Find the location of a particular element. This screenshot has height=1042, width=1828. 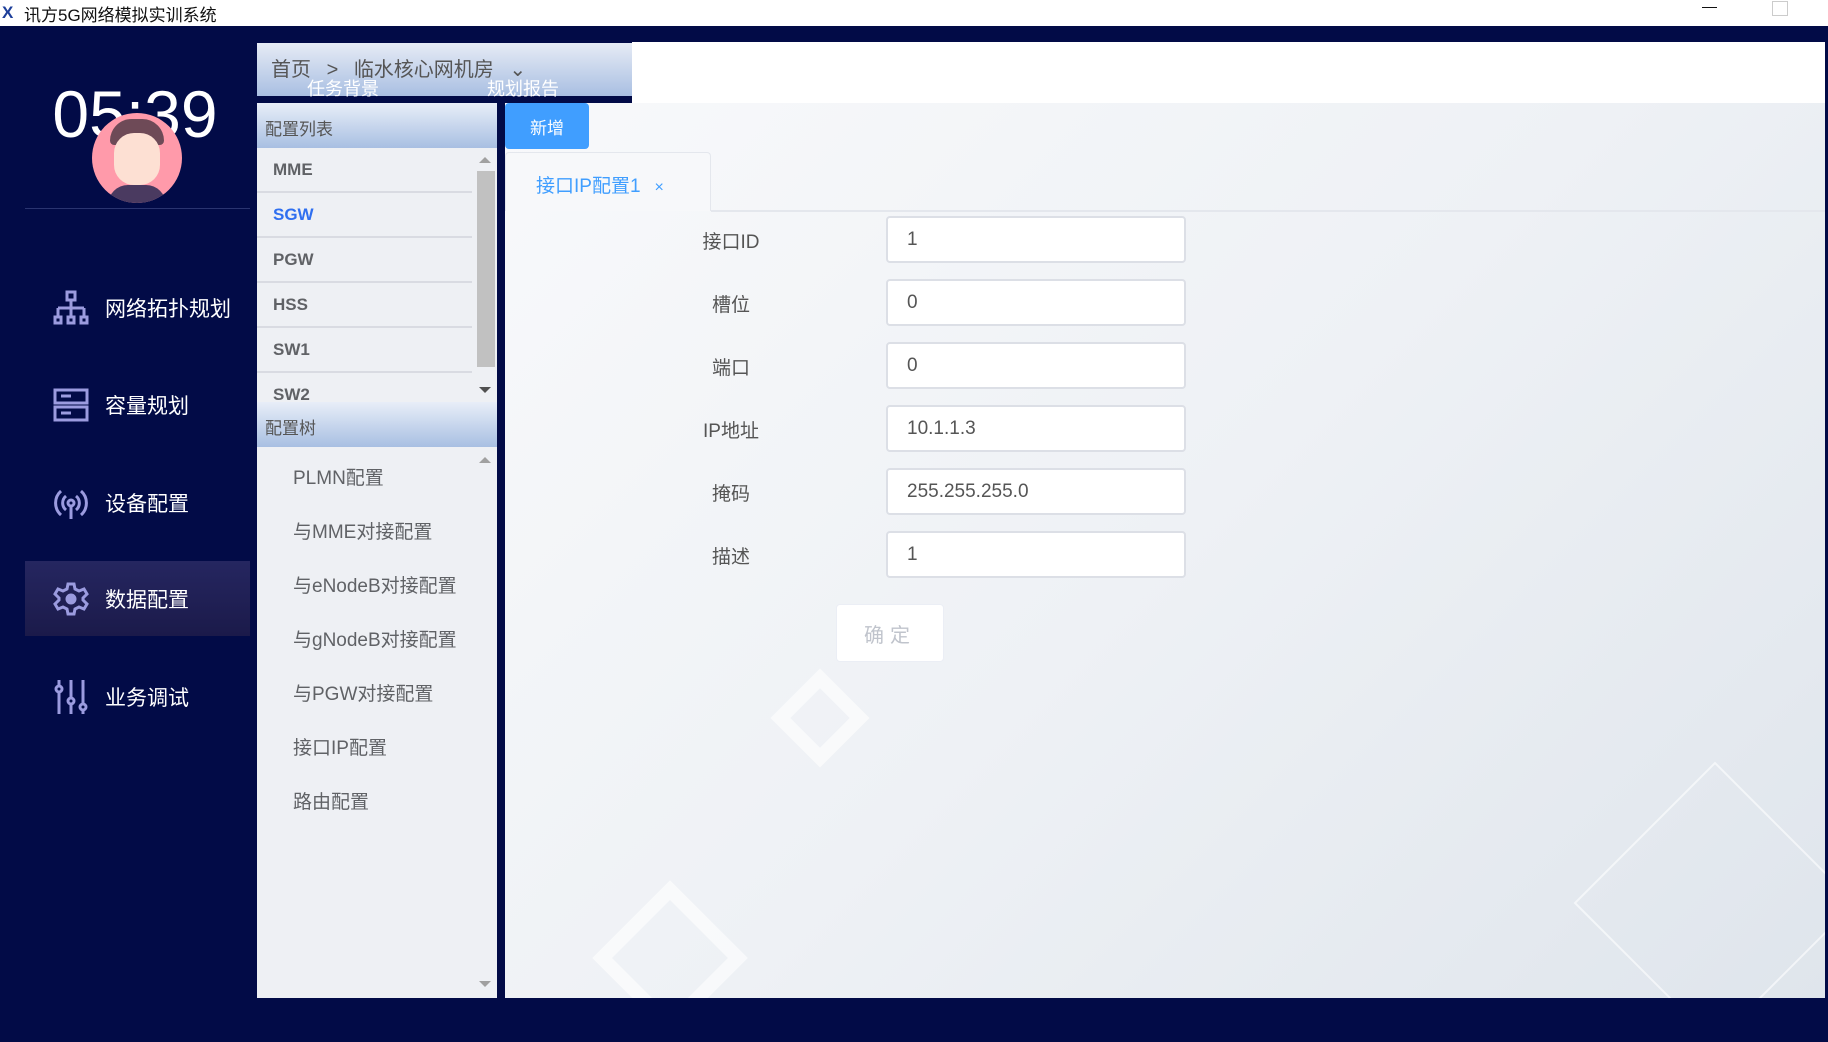

list-item-pgw: PGW is located at coordinates (364, 260).